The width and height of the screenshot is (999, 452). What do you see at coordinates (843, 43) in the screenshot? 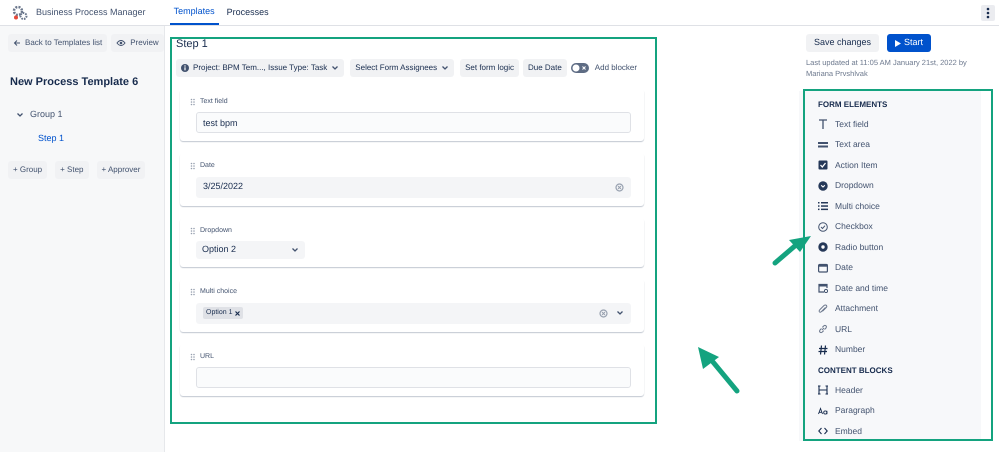
I see `save-button: Save changes` at bounding box center [843, 43].